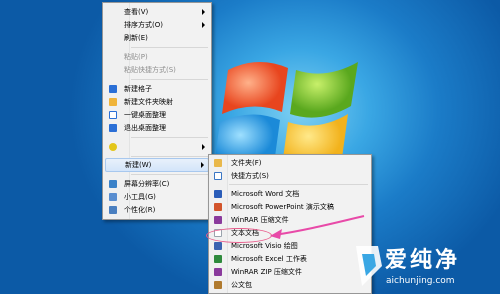 This screenshot has width=500, height=294. Describe the element at coordinates (147, 184) in the screenshot. I see `menu-item-label: 屏幕分辨率(C)` at that location.